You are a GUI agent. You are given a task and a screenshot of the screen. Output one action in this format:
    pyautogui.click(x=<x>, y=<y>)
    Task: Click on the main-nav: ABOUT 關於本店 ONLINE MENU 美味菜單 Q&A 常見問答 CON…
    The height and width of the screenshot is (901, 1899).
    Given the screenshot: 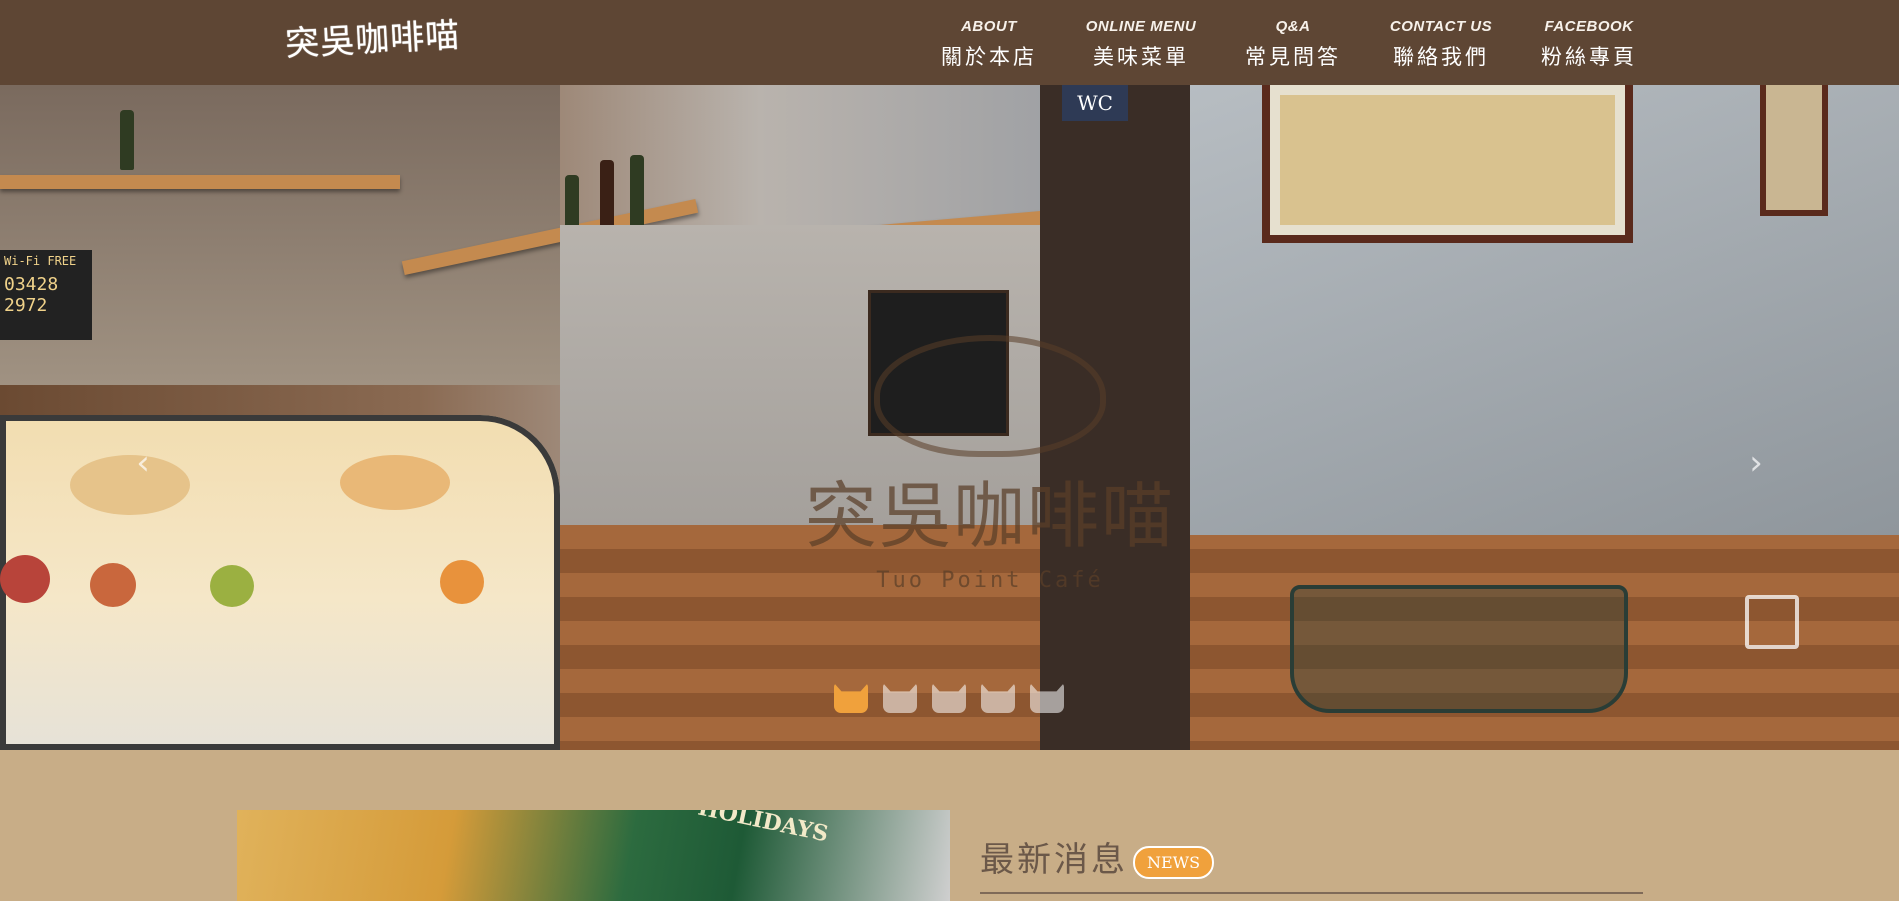 What is the action you would take?
    pyautogui.click(x=949, y=48)
    